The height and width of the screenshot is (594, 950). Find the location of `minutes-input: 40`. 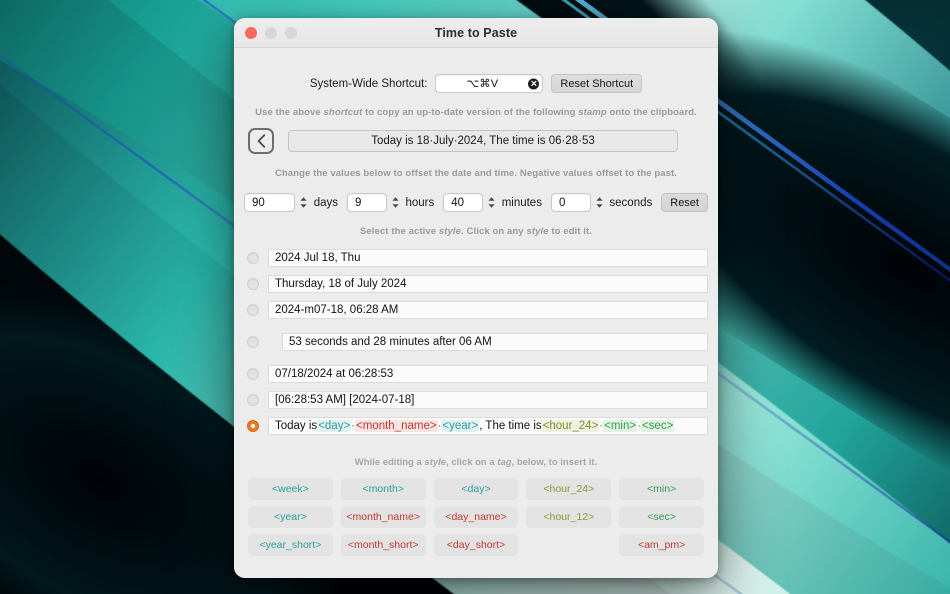

minutes-input: 40 is located at coordinates (463, 202).